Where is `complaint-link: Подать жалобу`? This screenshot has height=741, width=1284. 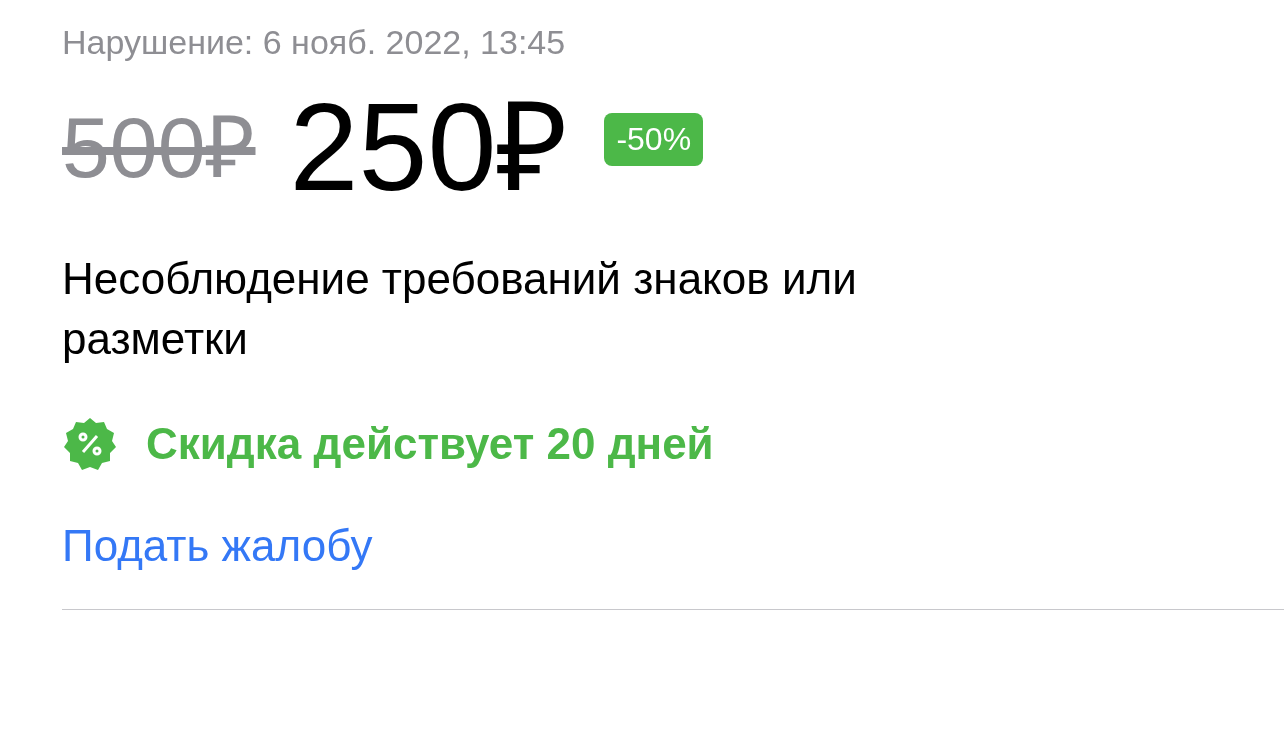 complaint-link: Подать жалобу is located at coordinates (217, 545).